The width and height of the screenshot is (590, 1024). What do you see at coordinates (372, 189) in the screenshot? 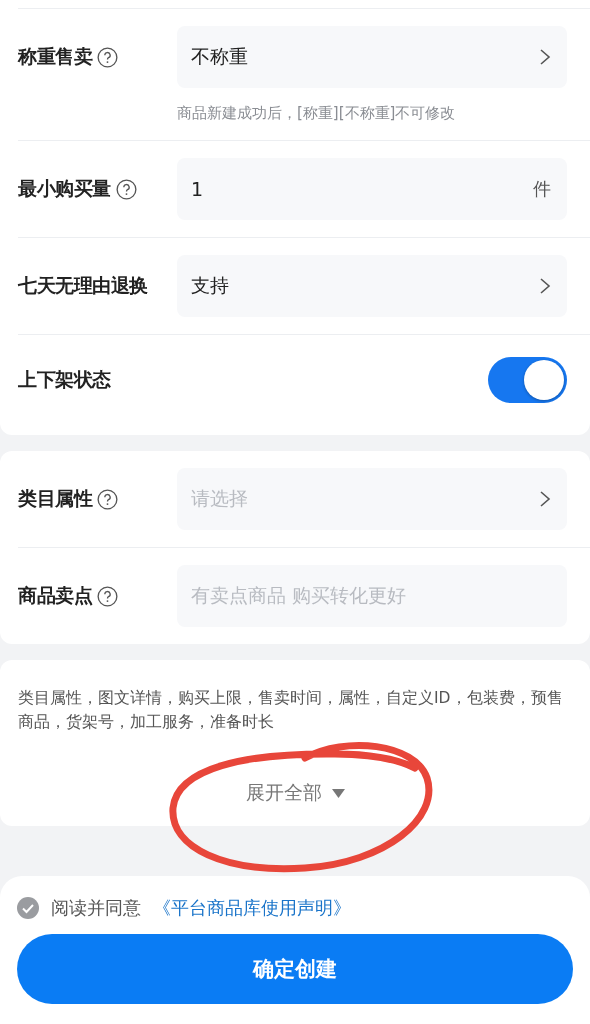
I see `input-field: 1 件` at bounding box center [372, 189].